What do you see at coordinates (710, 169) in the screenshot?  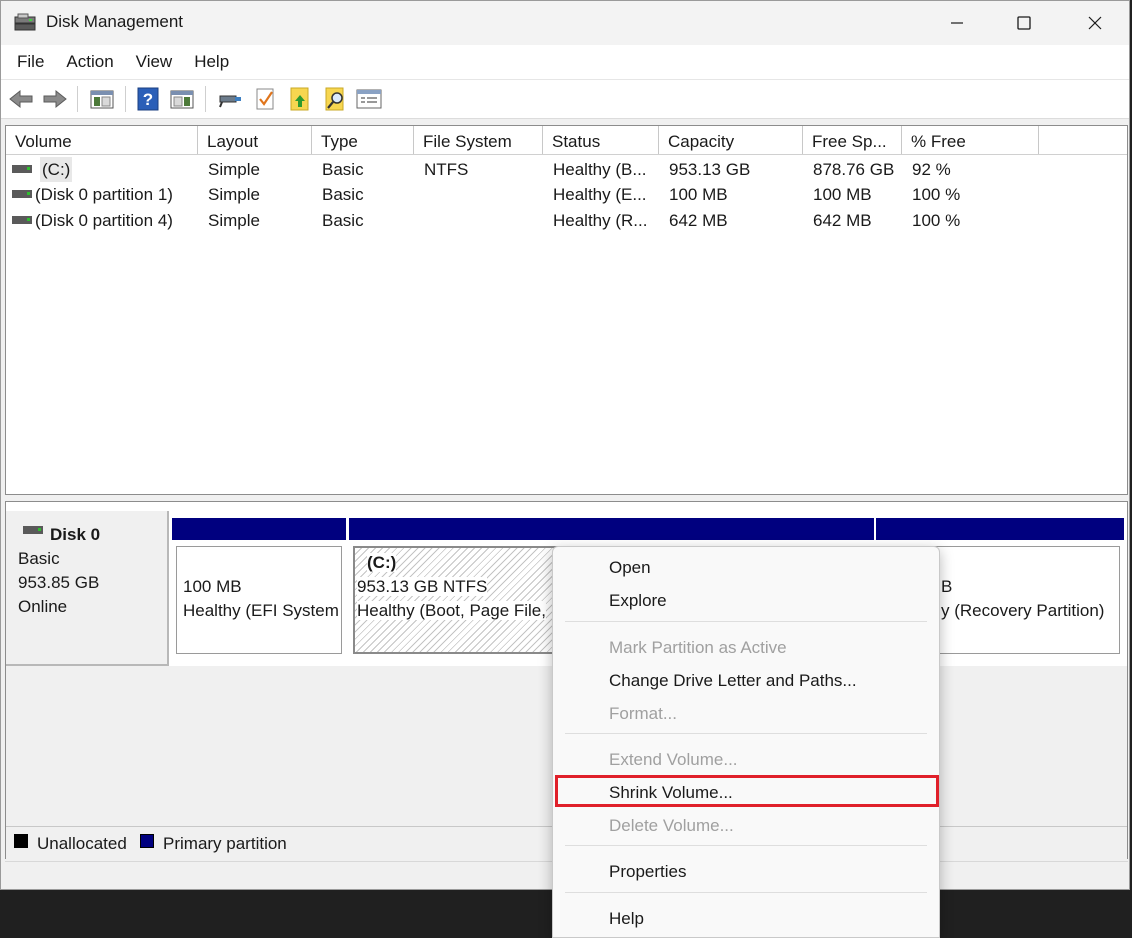 I see `cell-capacity: 953.13 GB` at bounding box center [710, 169].